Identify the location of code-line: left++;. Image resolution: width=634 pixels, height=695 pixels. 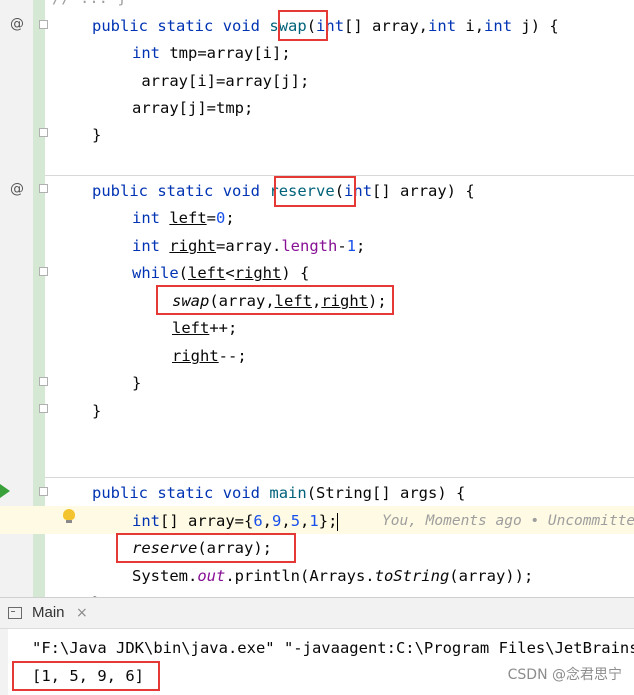
(205, 328).